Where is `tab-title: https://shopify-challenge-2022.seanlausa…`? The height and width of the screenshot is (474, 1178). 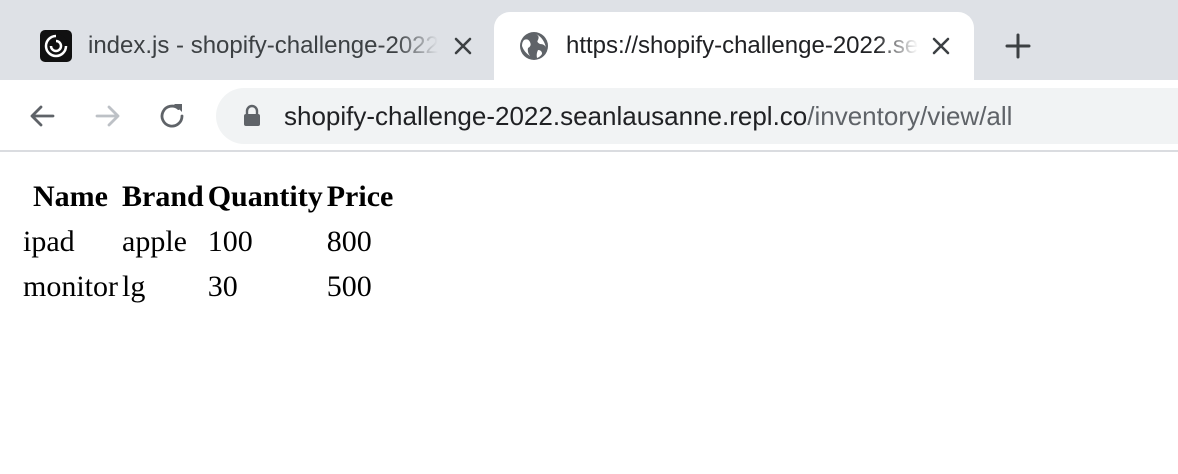 tab-title: https://shopify-challenge-2022.seanlausa… is located at coordinates (742, 45).